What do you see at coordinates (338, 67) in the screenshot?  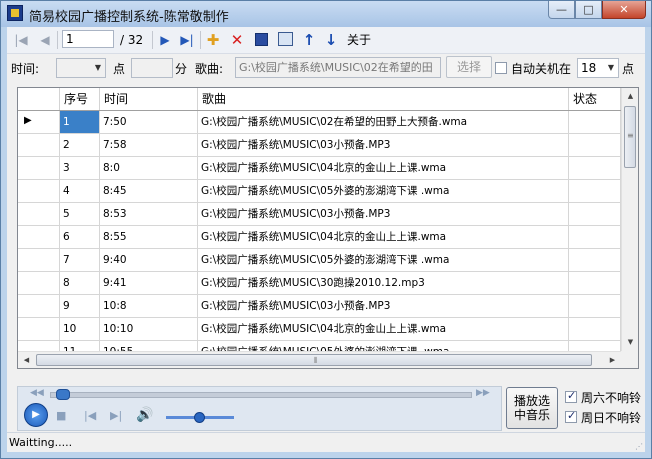 I see `song-path-input: G:\校园广播系统\MUSIC\02在希望的田` at bounding box center [338, 67].